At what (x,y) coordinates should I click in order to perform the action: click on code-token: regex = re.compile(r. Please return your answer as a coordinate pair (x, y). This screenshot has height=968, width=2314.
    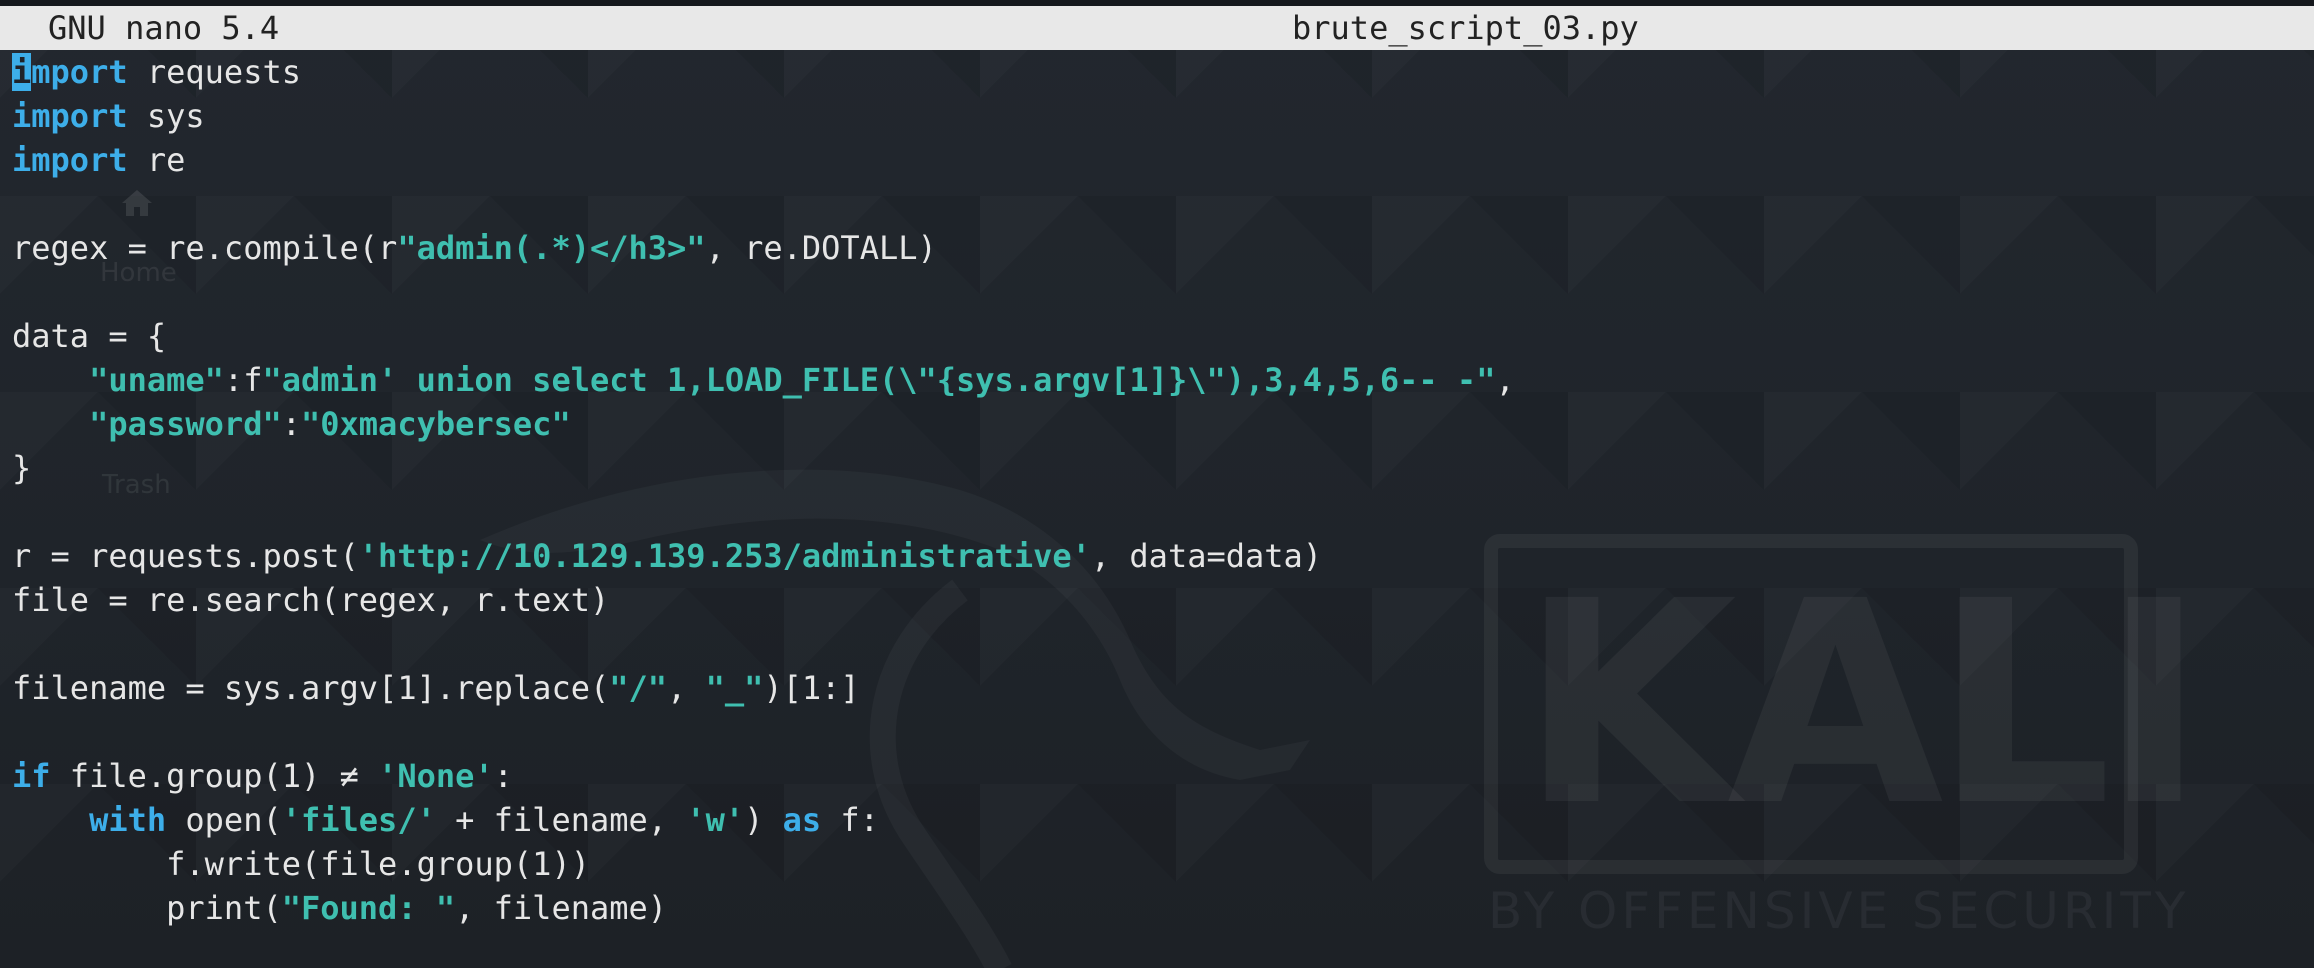
    Looking at the image, I should click on (205, 248).